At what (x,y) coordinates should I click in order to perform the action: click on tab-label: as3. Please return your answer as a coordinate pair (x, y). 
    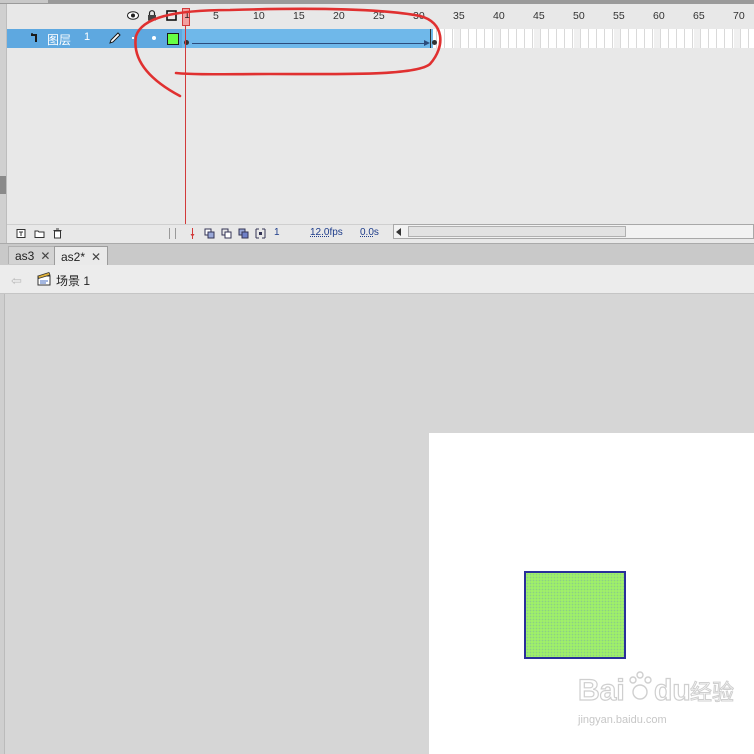
    Looking at the image, I should click on (25, 255).